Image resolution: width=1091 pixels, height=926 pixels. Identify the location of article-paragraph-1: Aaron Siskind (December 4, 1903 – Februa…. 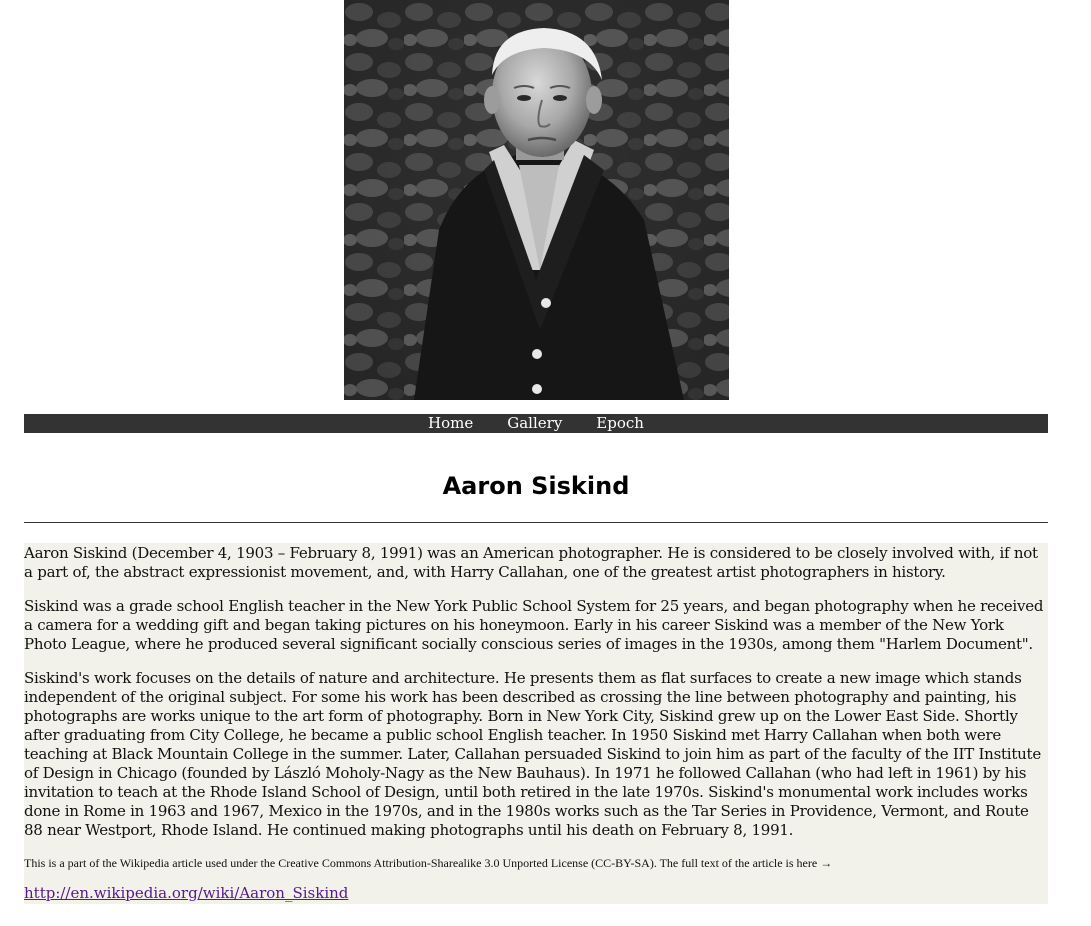
(531, 562).